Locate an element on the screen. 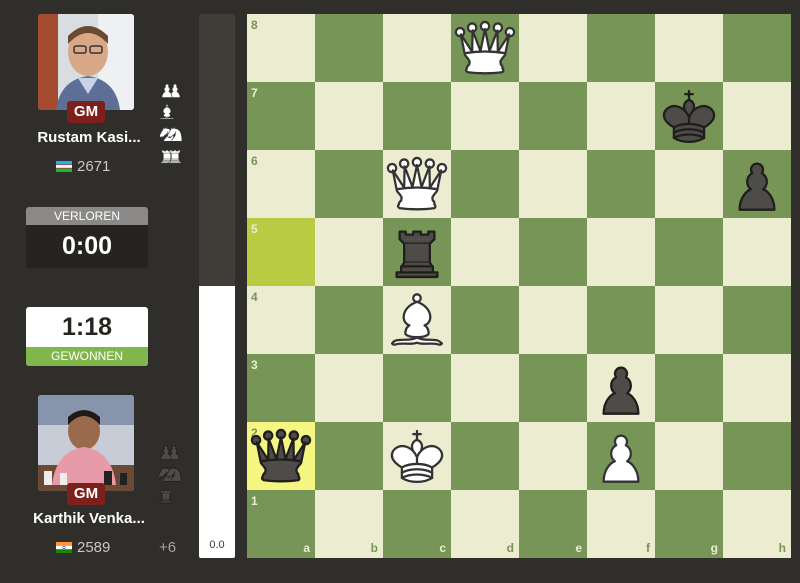 The height and width of the screenshot is (583, 800). black-king-icon is located at coordinates (689, 116).